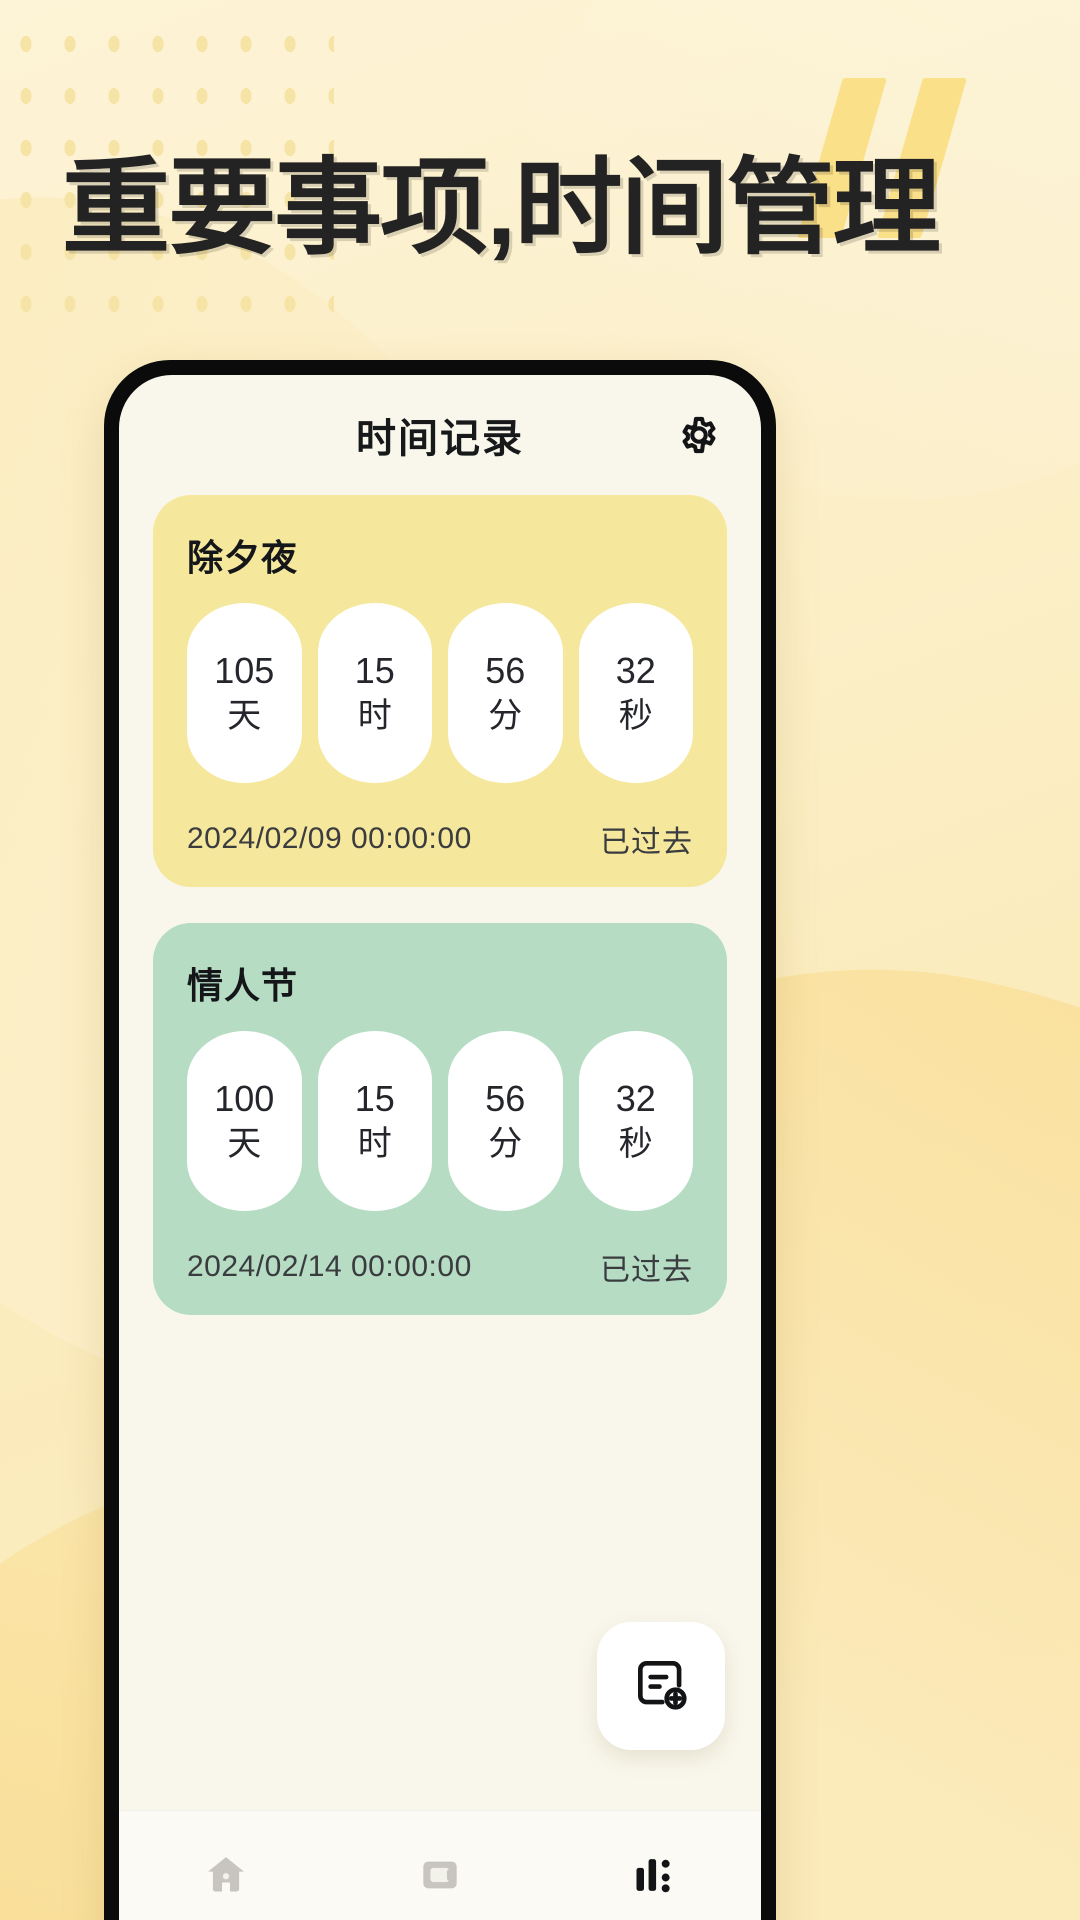 The image size is (1080, 1920). Describe the element at coordinates (329, 1266) in the screenshot. I see `event-datetime: 2024/02/14 00:00:00` at that location.